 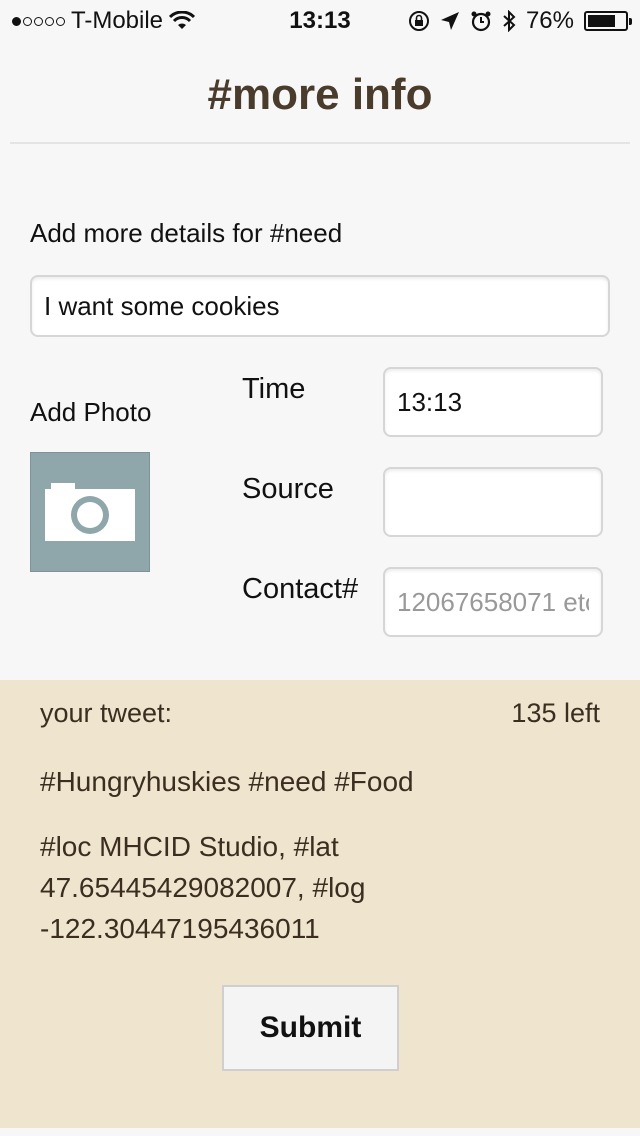 I want to click on battery-icon, so click(x=608, y=21).